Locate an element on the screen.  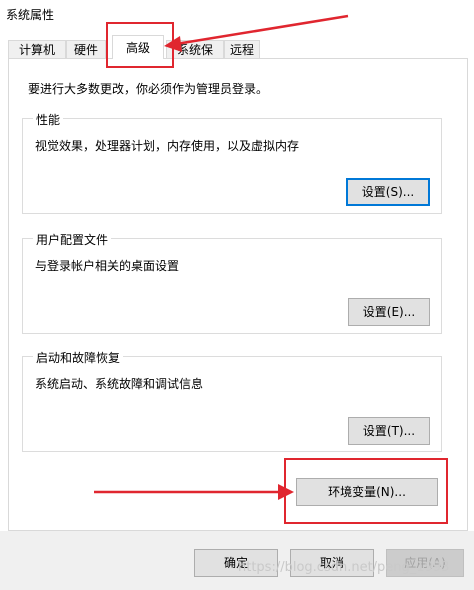
arrow-to-env-vars is located at coordinates (194, 492).